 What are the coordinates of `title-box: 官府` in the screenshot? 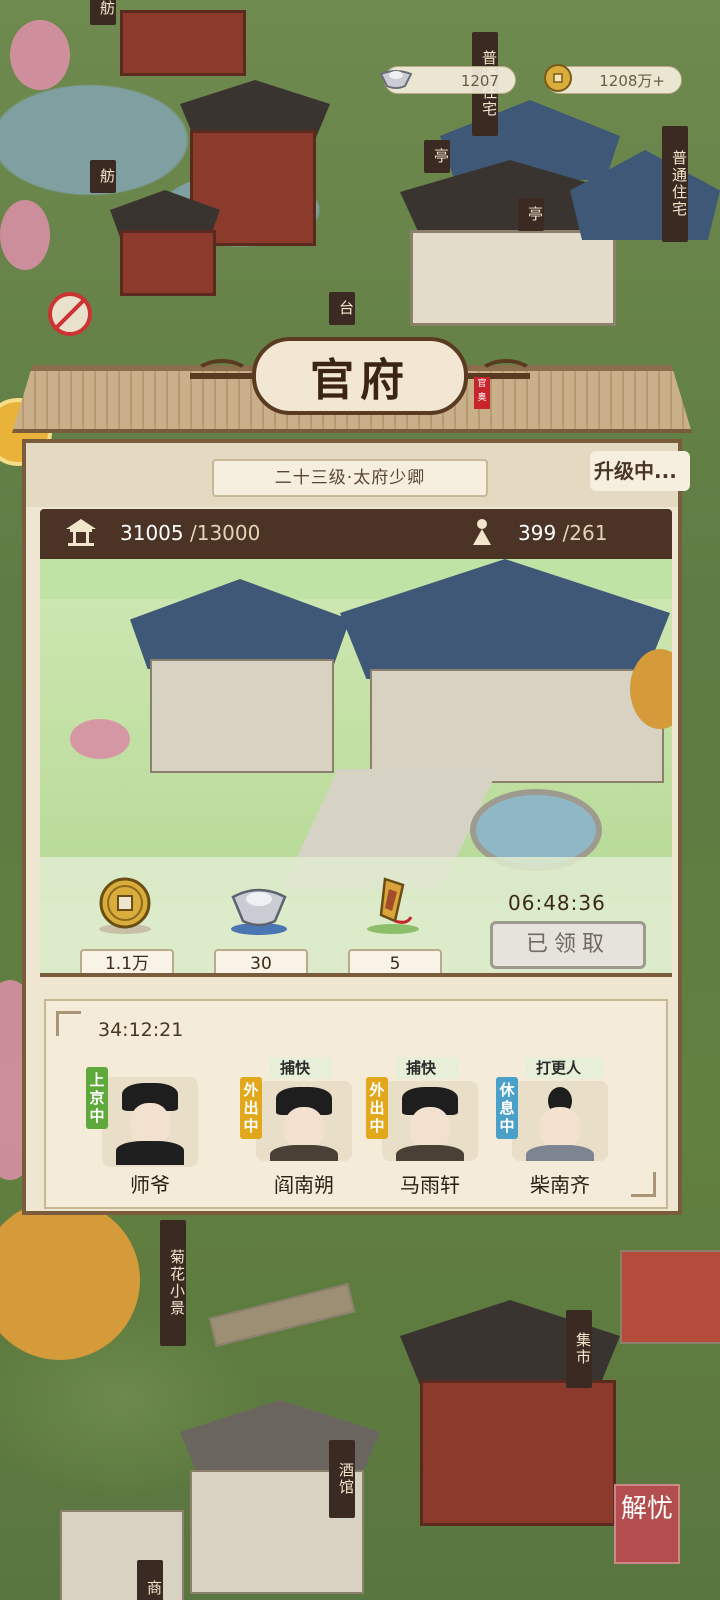 It's located at (360, 376).